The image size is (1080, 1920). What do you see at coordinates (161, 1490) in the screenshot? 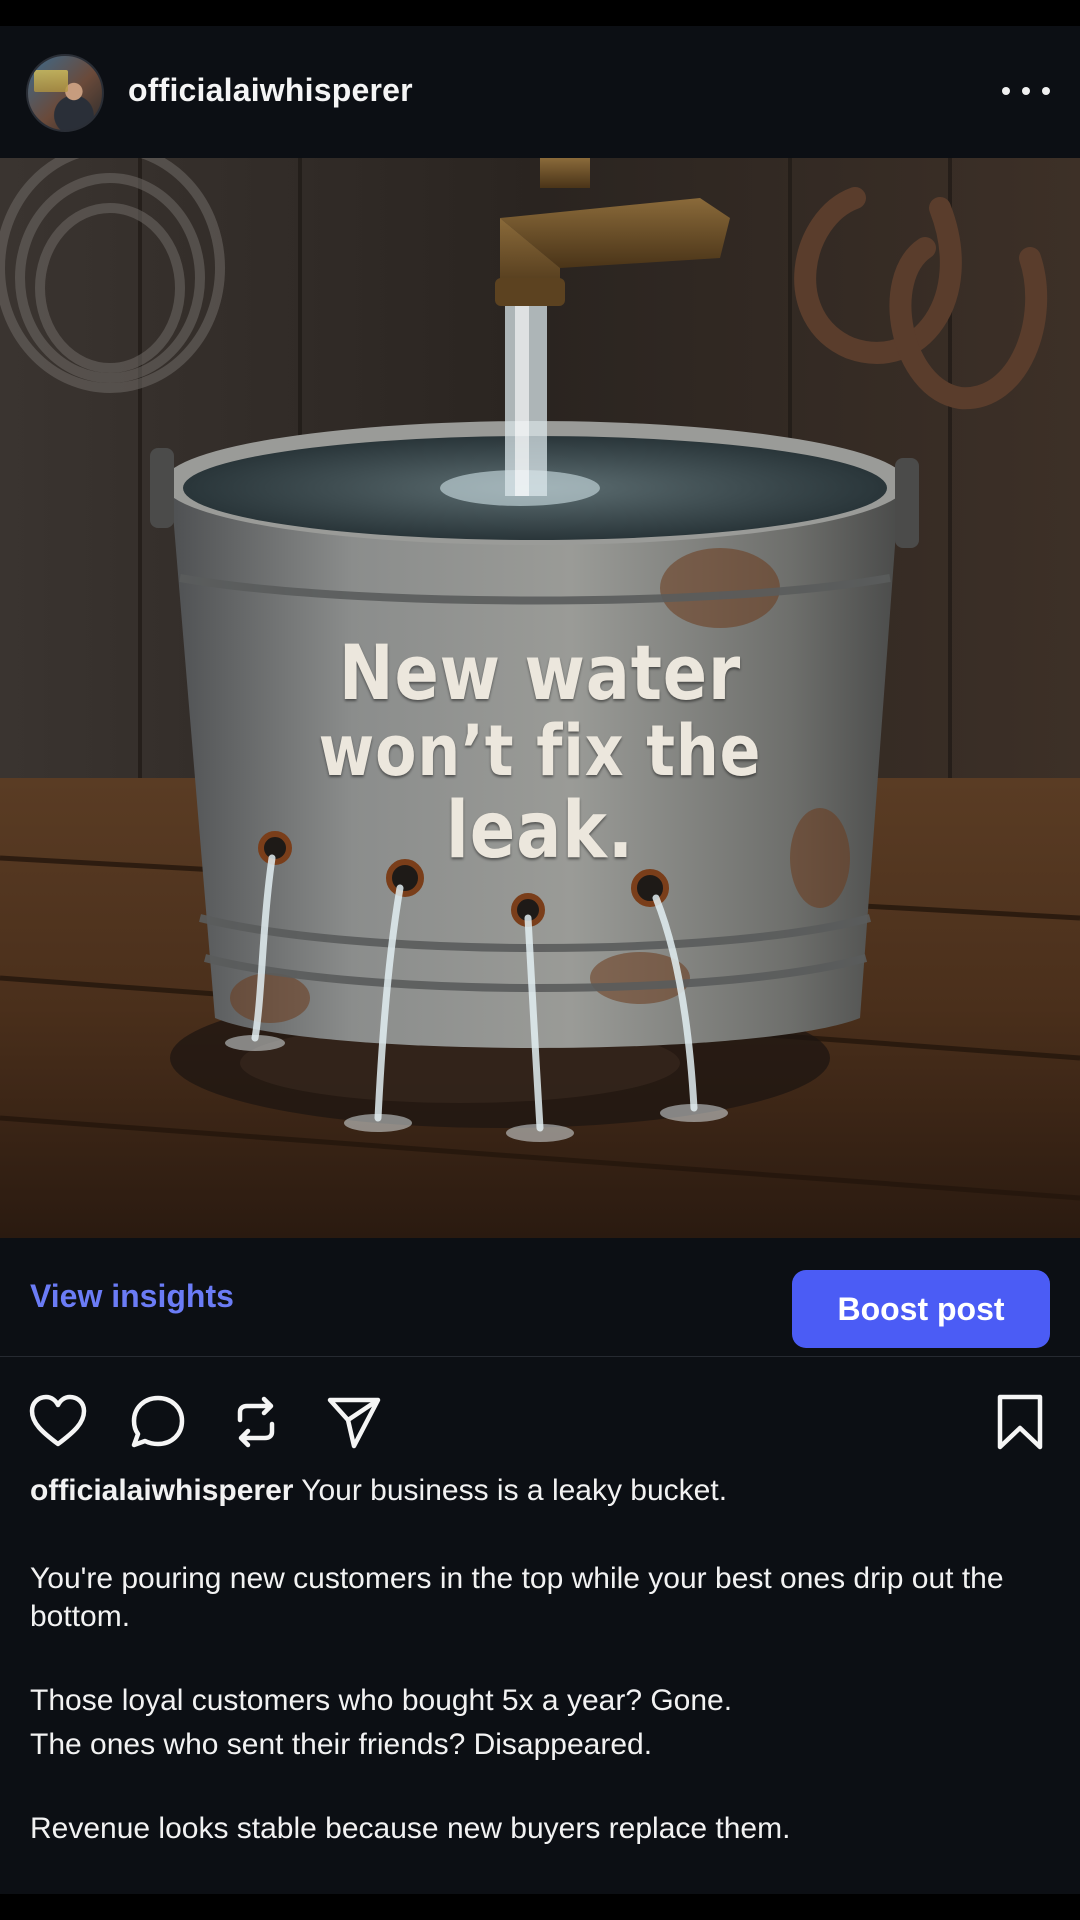
I see `caption-username: officialaiwhisperer` at bounding box center [161, 1490].